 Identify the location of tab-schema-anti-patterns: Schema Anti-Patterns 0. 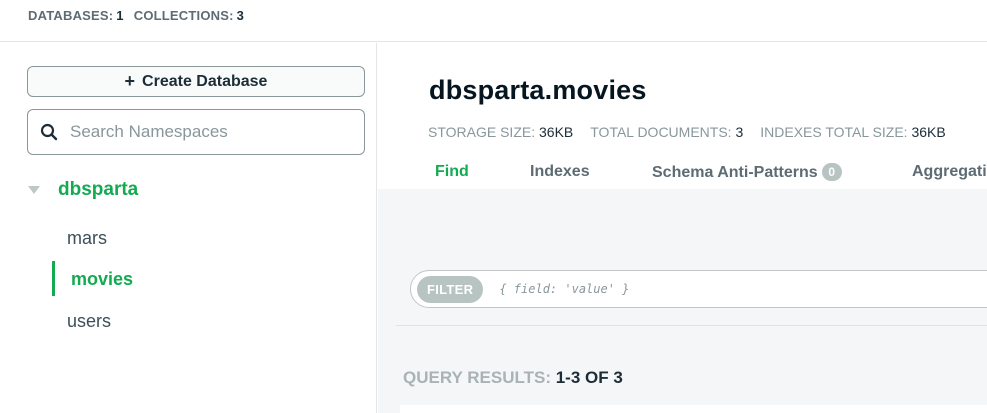
(747, 172).